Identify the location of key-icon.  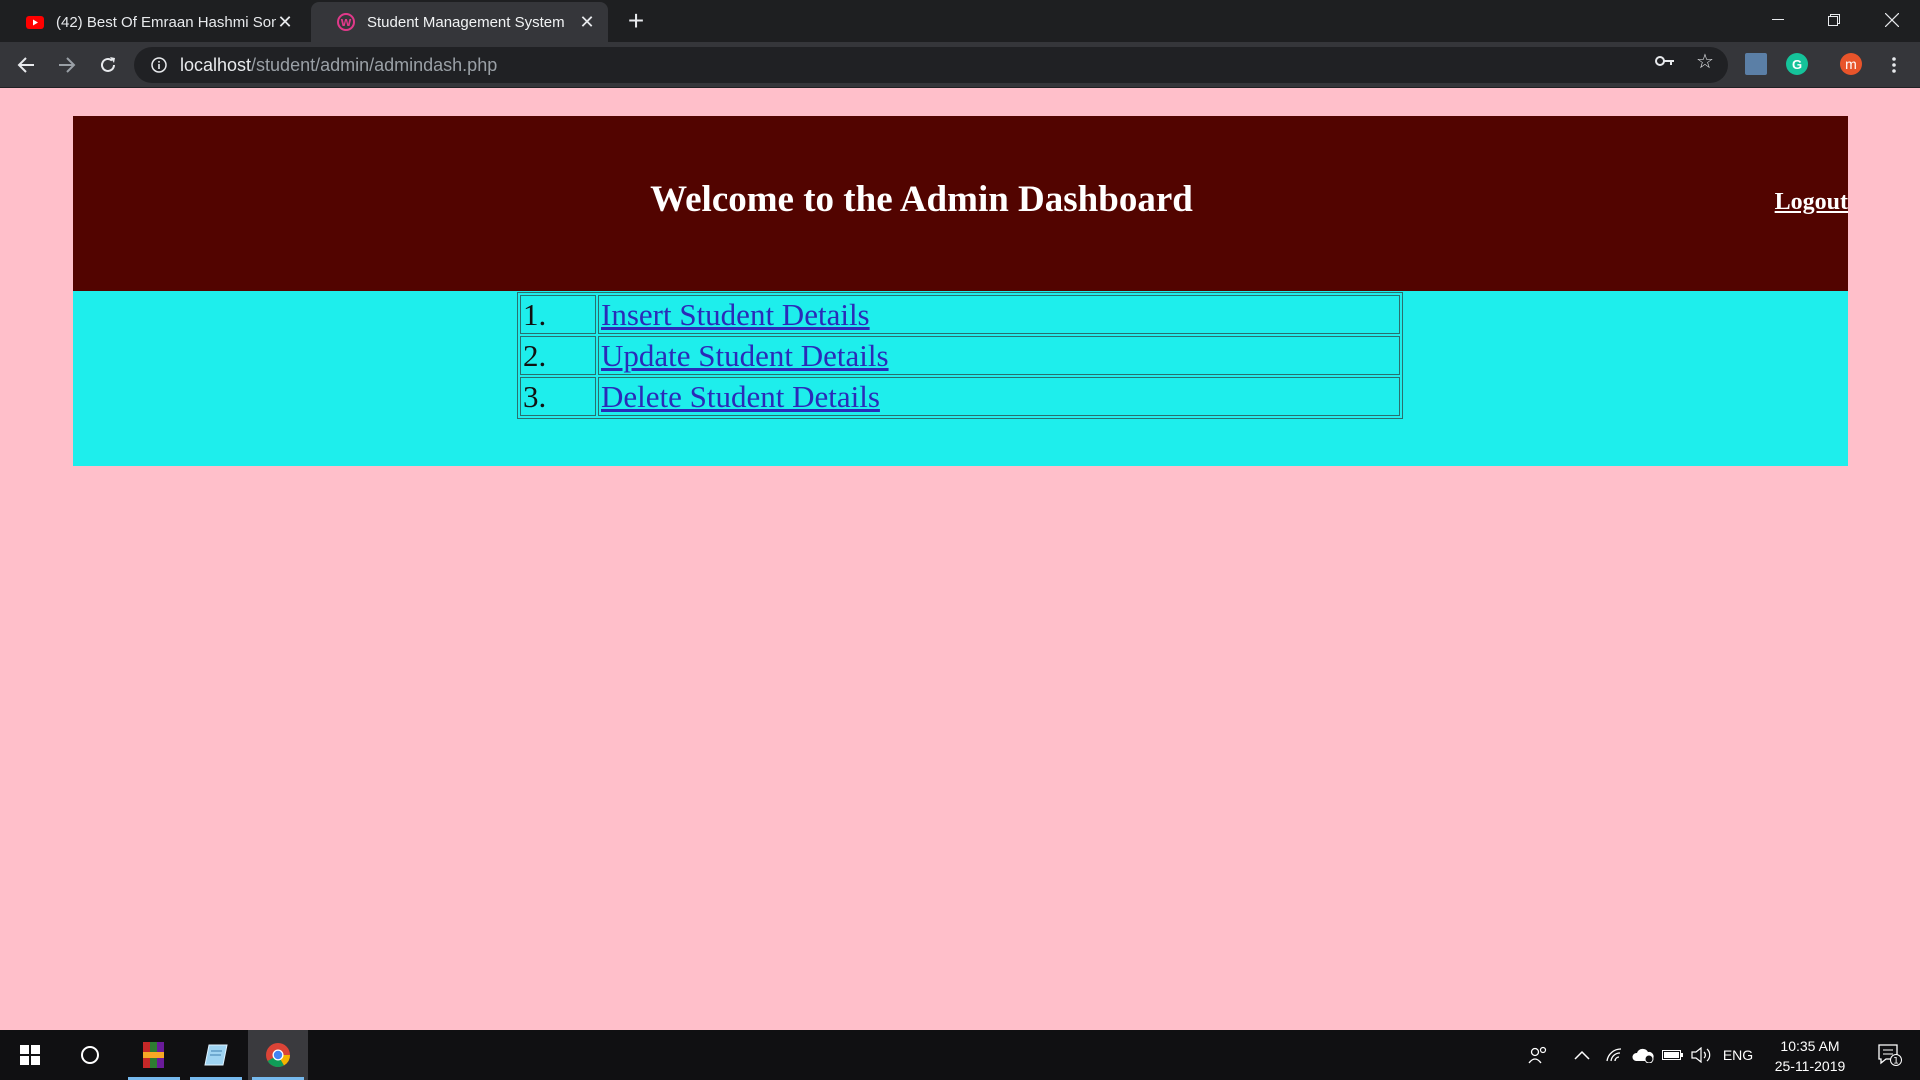
(1665, 61).